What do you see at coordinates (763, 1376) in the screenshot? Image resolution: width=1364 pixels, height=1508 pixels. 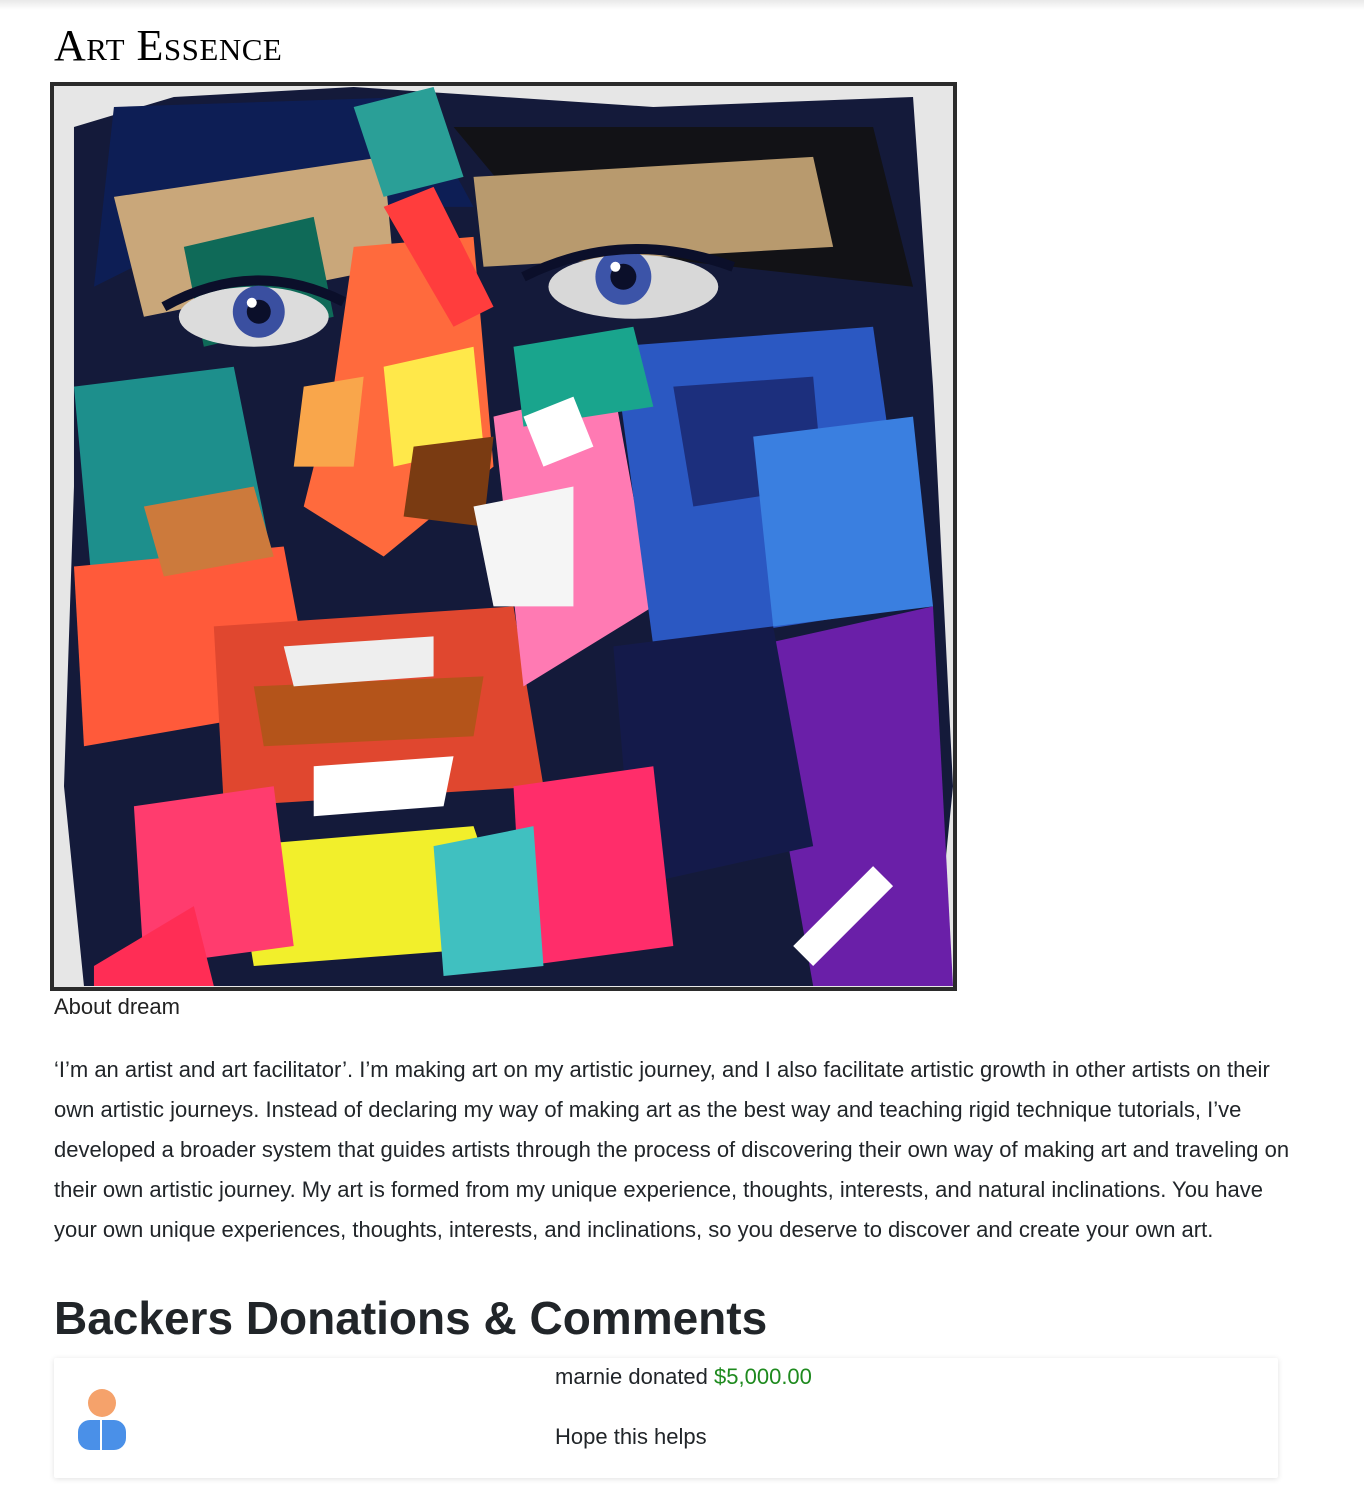 I see `donation-amount: $5,000.00` at bounding box center [763, 1376].